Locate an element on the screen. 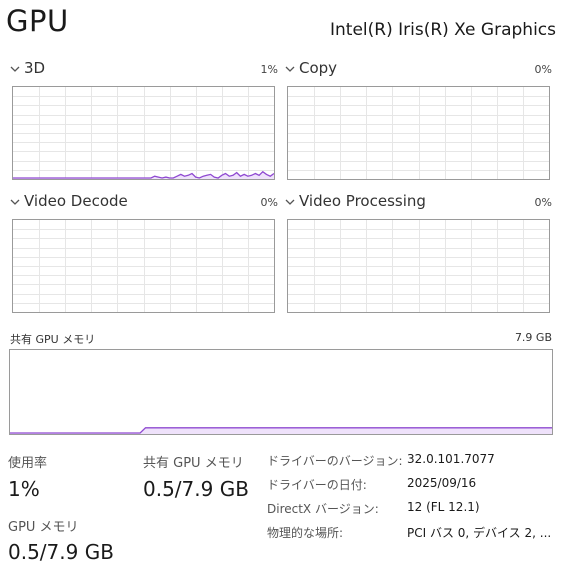 The image size is (574, 575). graph-video-decode is located at coordinates (143, 266).